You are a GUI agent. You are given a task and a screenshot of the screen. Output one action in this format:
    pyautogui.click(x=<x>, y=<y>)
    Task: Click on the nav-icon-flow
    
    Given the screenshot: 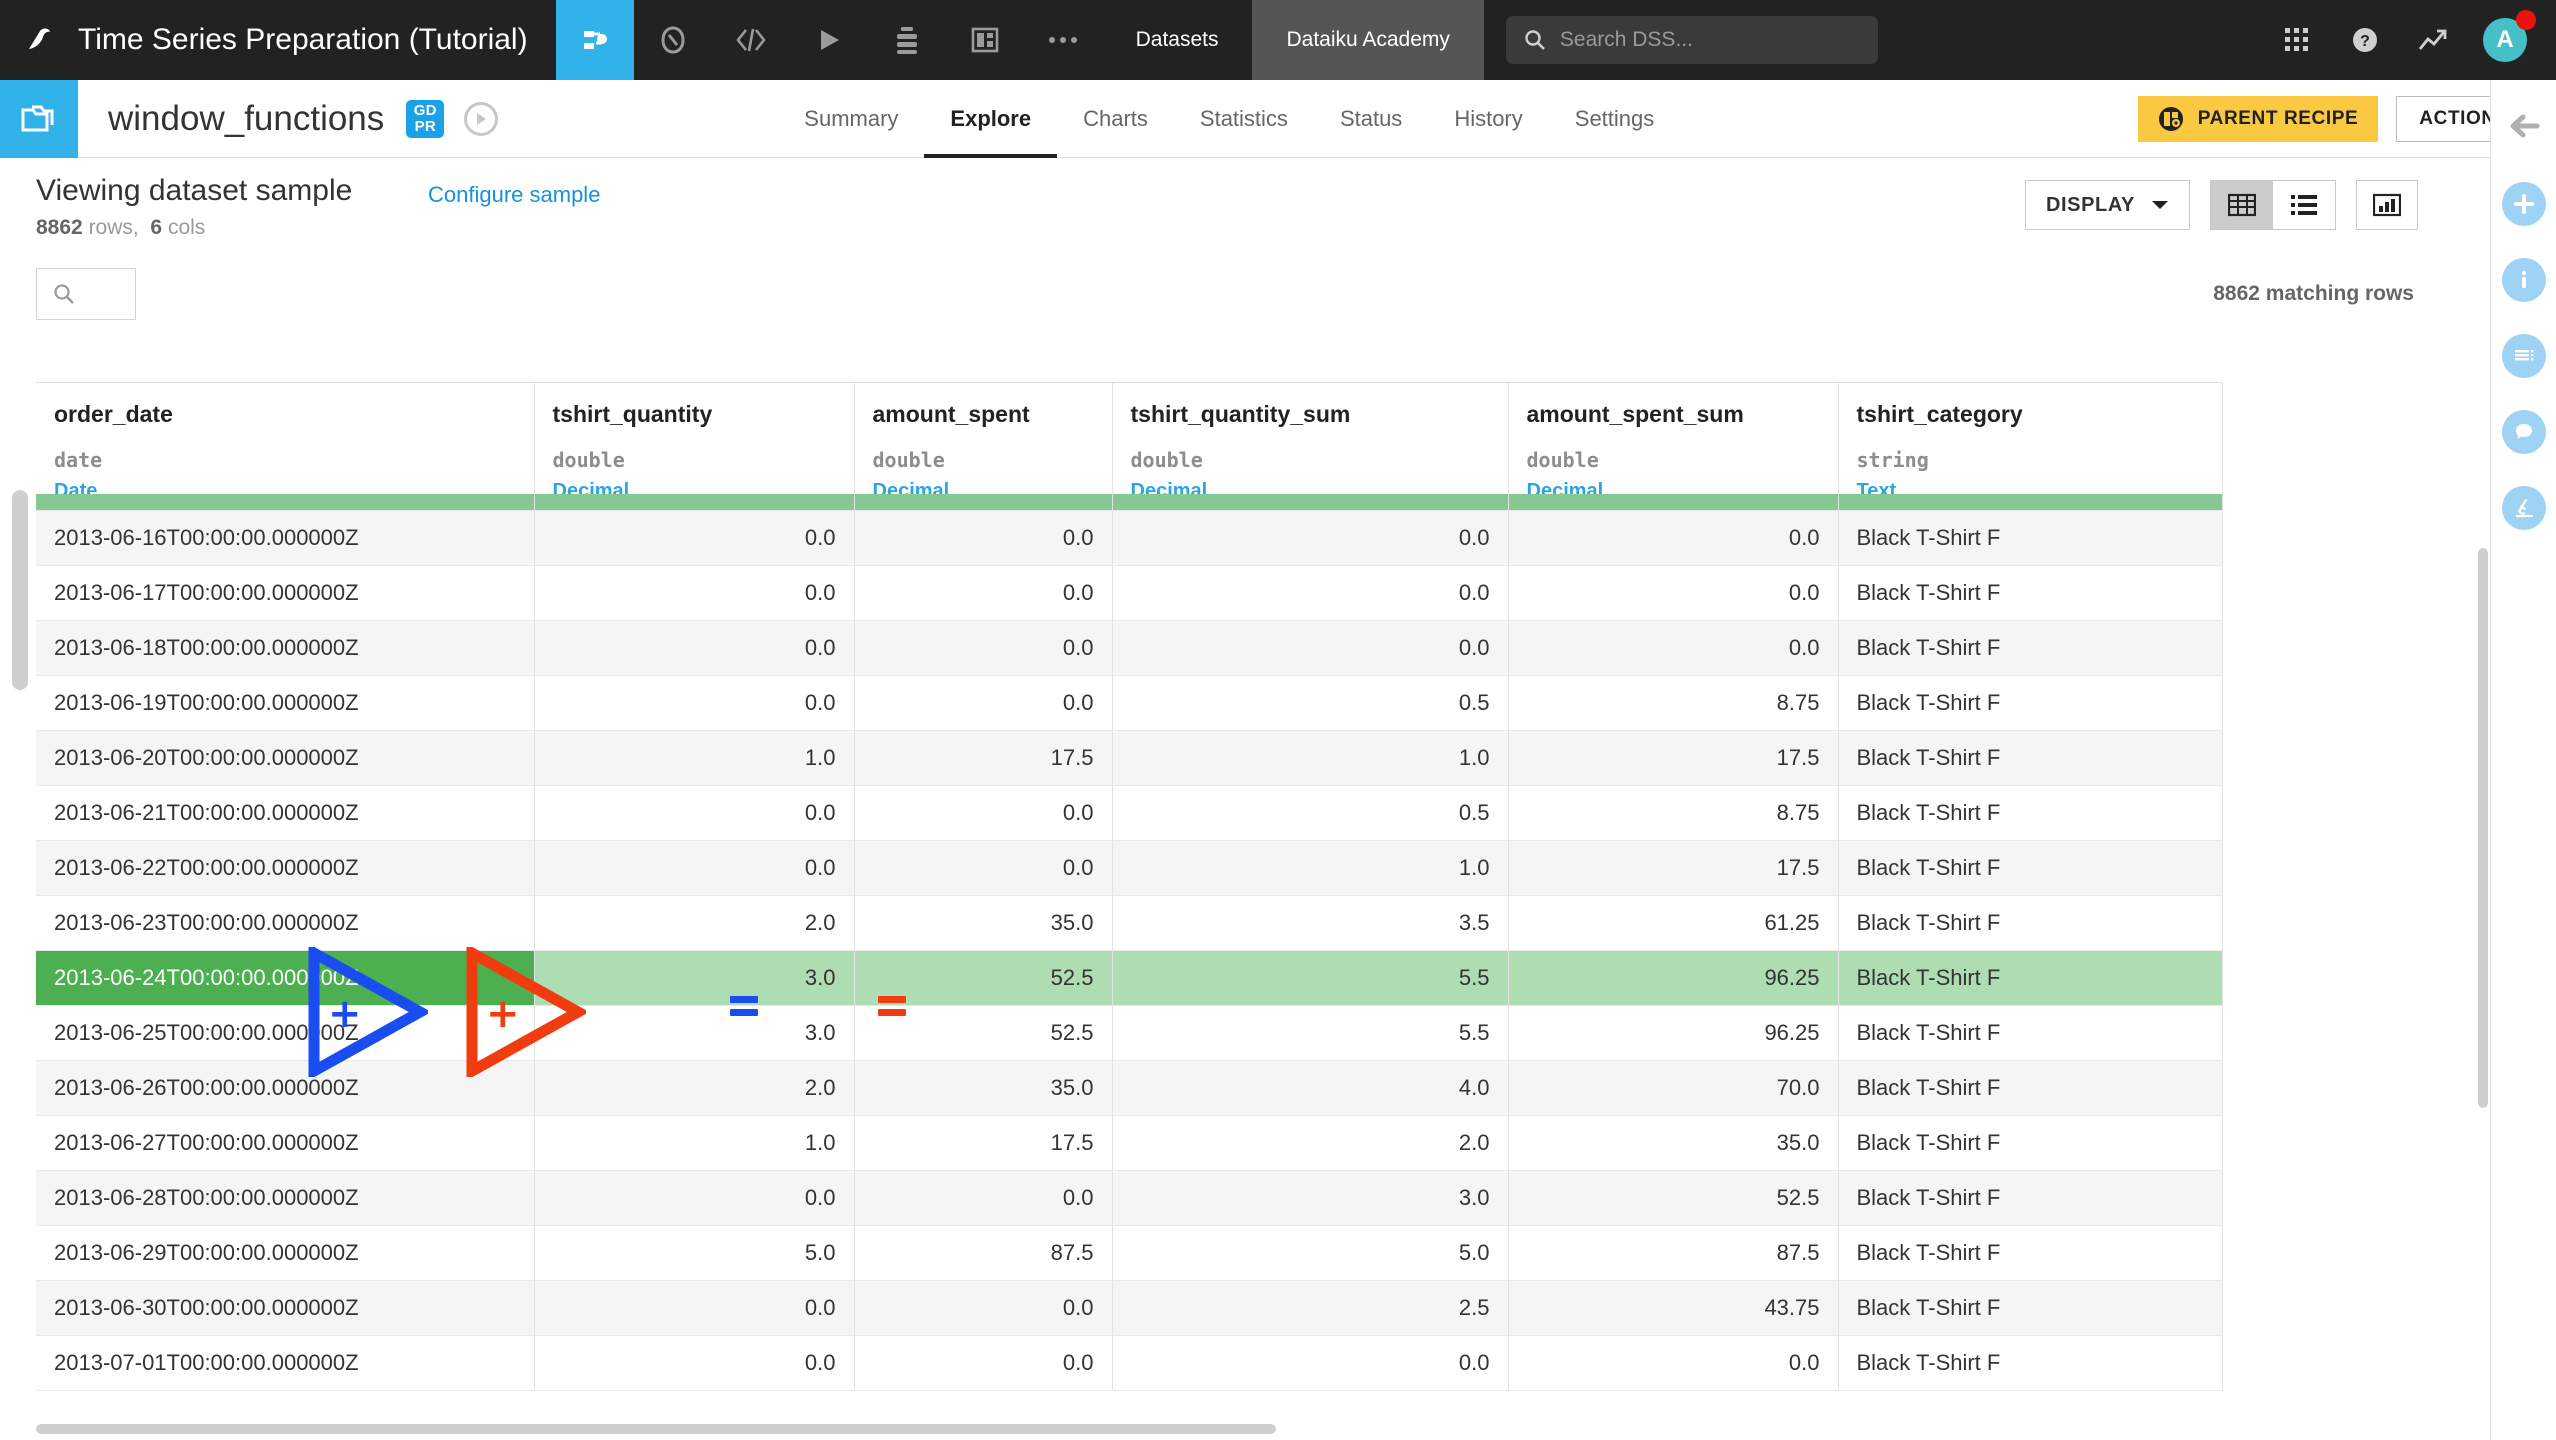 What is the action you would take?
    pyautogui.click(x=594, y=40)
    